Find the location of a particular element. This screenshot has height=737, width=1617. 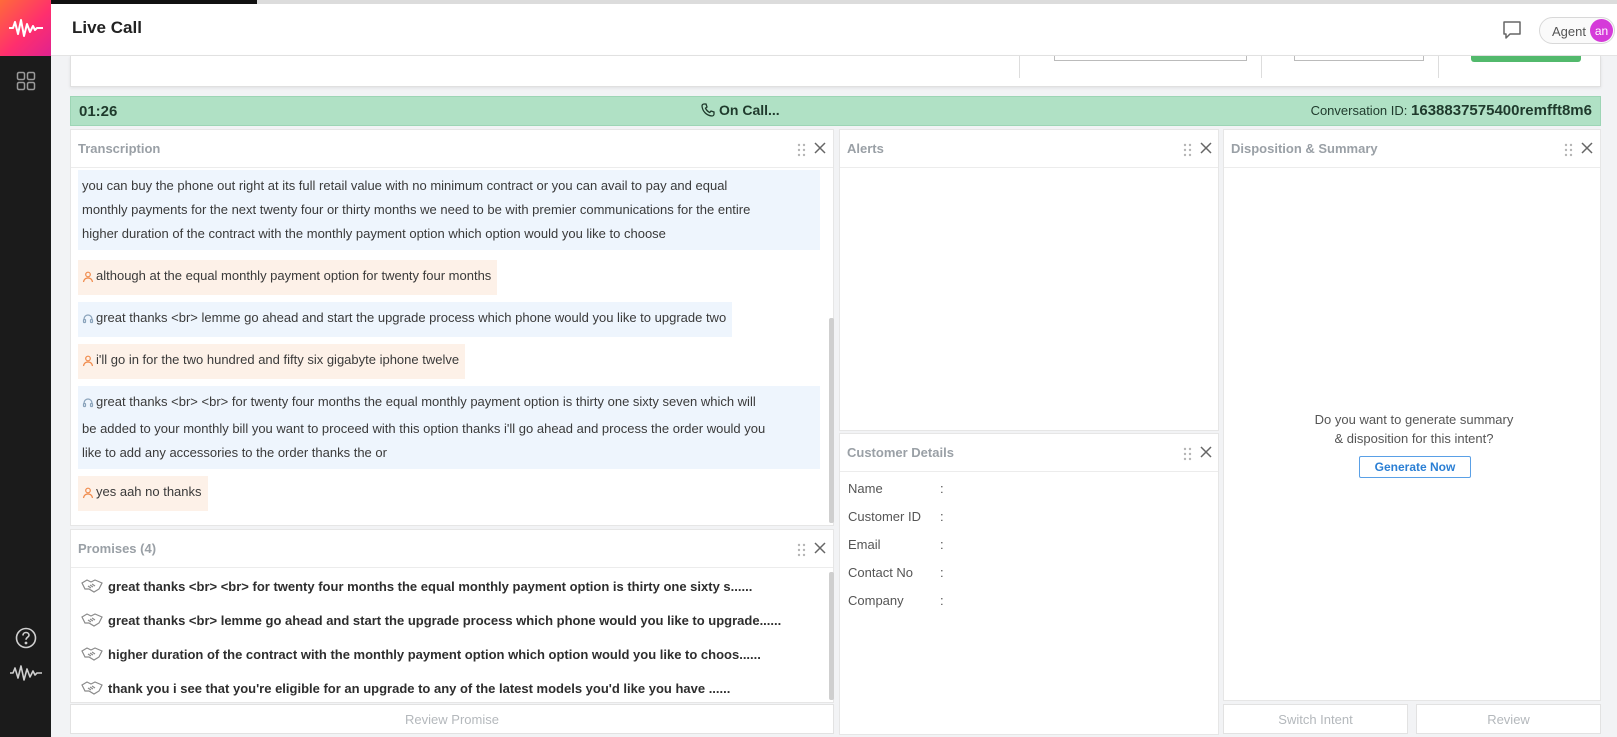

conversation-id-value: 1638837575400remfft8m6 is located at coordinates (1501, 110).